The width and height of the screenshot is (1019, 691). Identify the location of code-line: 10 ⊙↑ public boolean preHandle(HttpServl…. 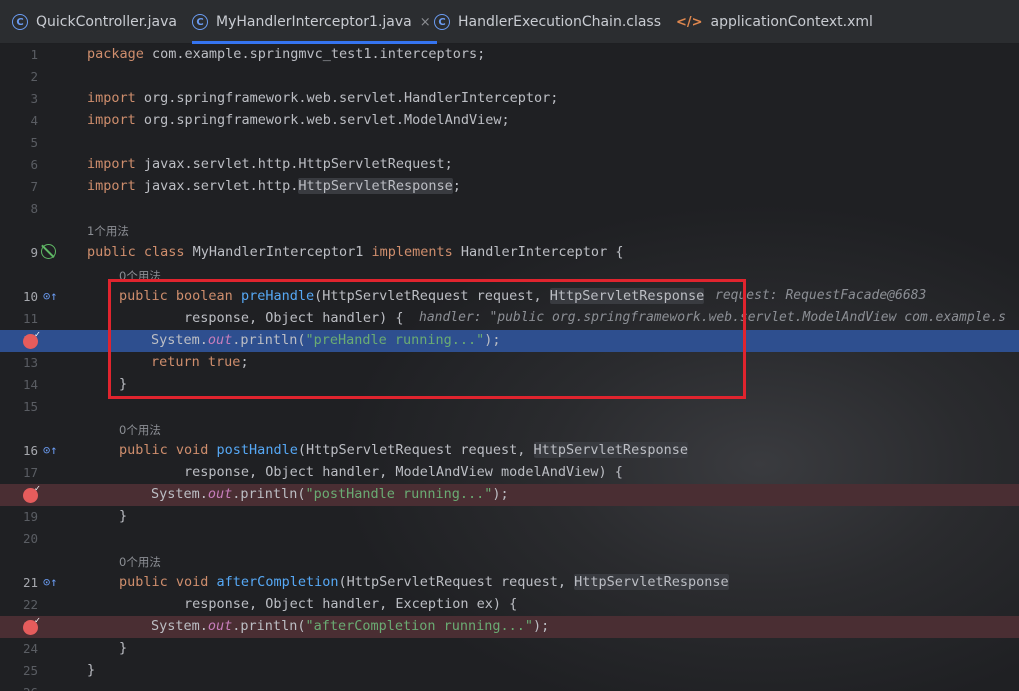
(509, 297).